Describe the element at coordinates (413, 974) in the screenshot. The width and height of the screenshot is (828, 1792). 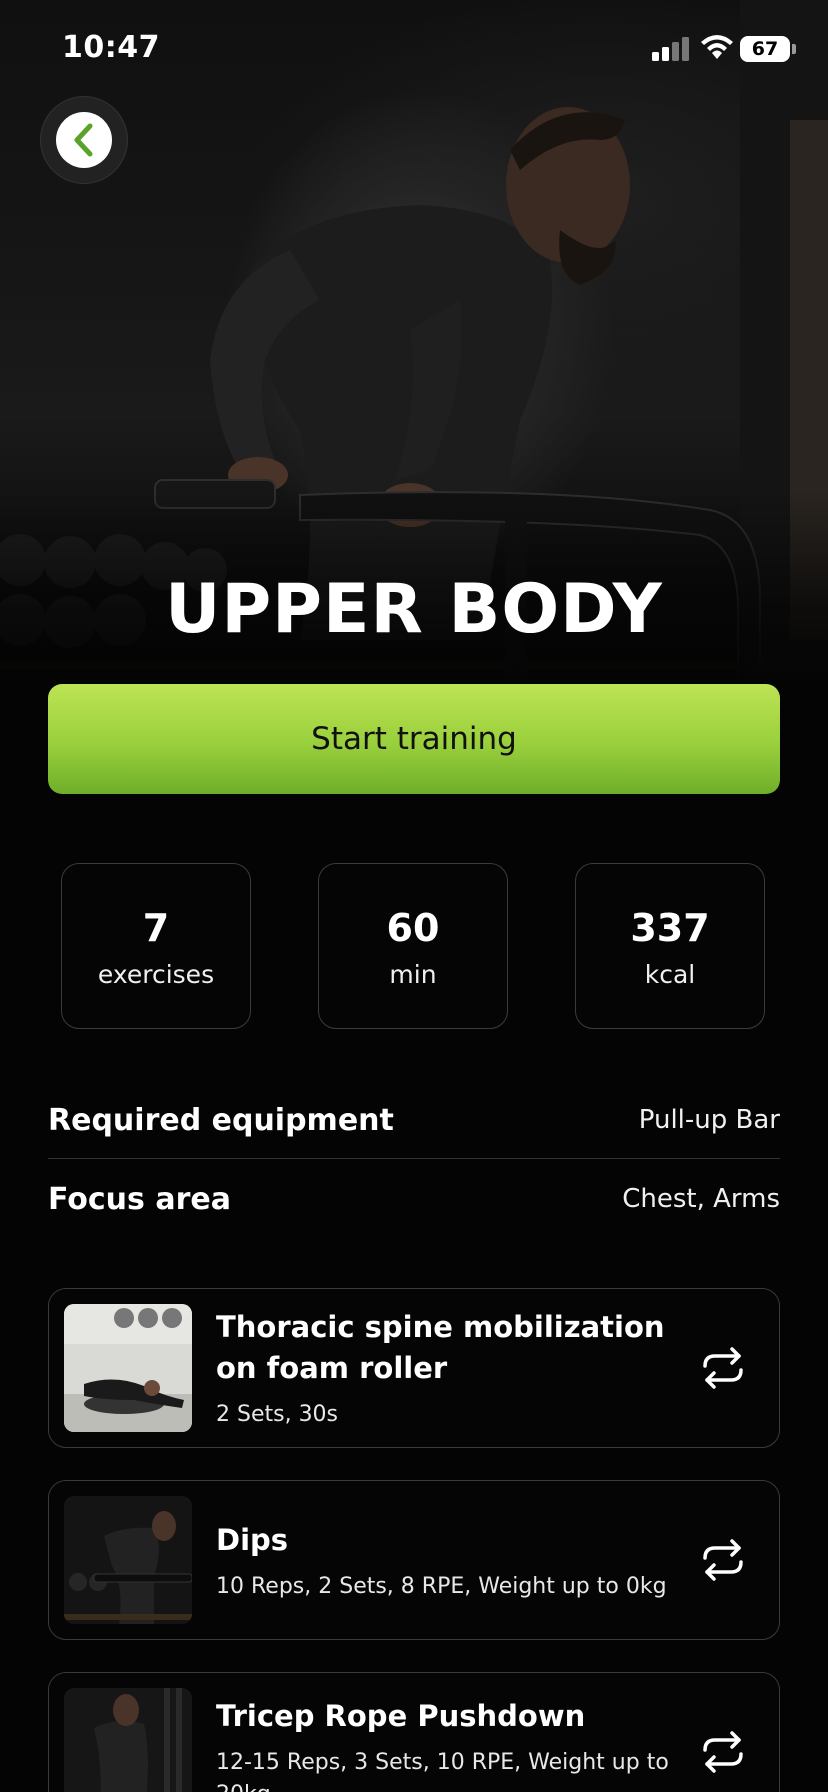
I see `stat-label: min` at that location.